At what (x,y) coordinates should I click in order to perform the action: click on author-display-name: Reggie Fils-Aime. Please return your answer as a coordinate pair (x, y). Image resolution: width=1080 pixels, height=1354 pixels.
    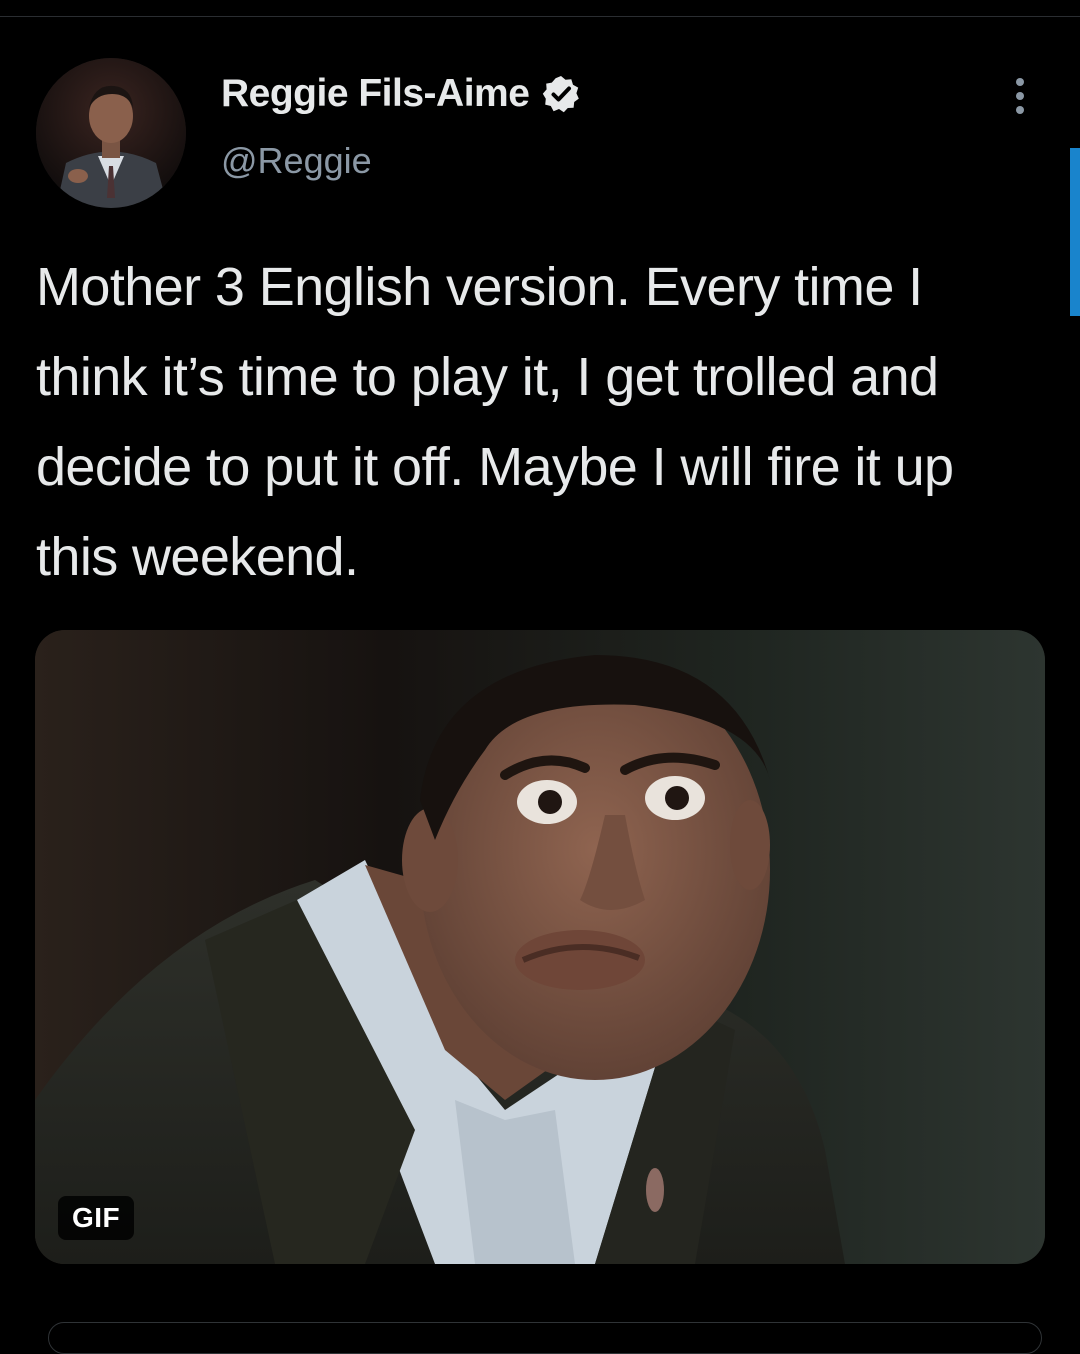
    Looking at the image, I should click on (375, 94).